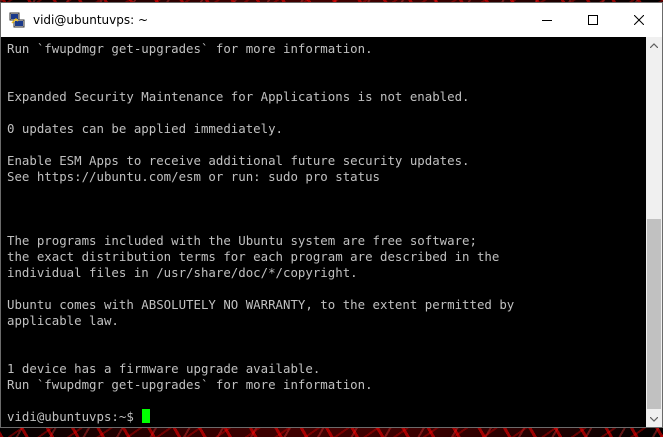  I want to click on maximize-button, so click(593, 20).